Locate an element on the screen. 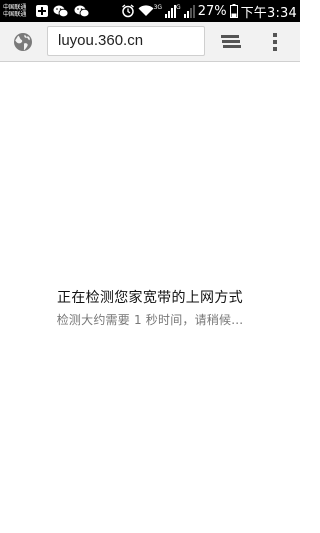  alarm-icon is located at coordinates (128, 11).